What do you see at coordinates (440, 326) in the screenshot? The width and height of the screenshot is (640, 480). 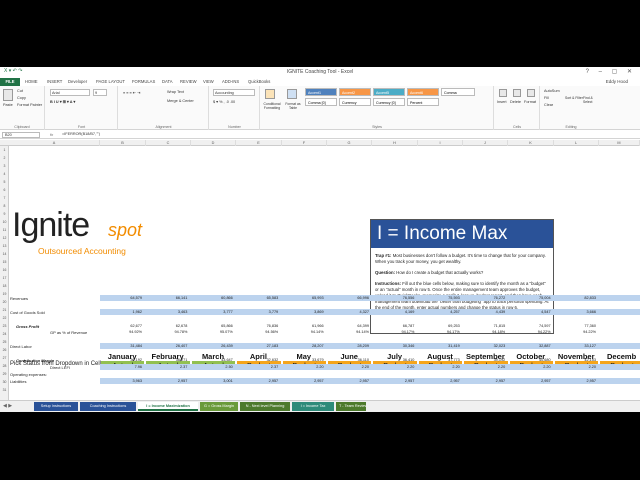 I see `table-cell: 69,253` at bounding box center [440, 326].